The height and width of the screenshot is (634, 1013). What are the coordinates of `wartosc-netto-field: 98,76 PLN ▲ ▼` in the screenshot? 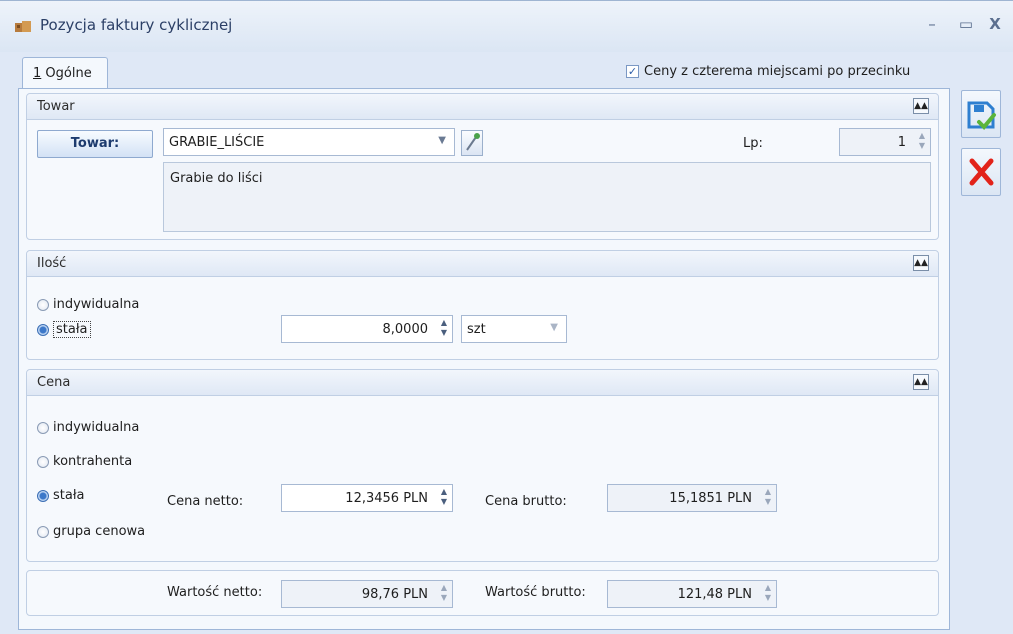 It's located at (367, 594).